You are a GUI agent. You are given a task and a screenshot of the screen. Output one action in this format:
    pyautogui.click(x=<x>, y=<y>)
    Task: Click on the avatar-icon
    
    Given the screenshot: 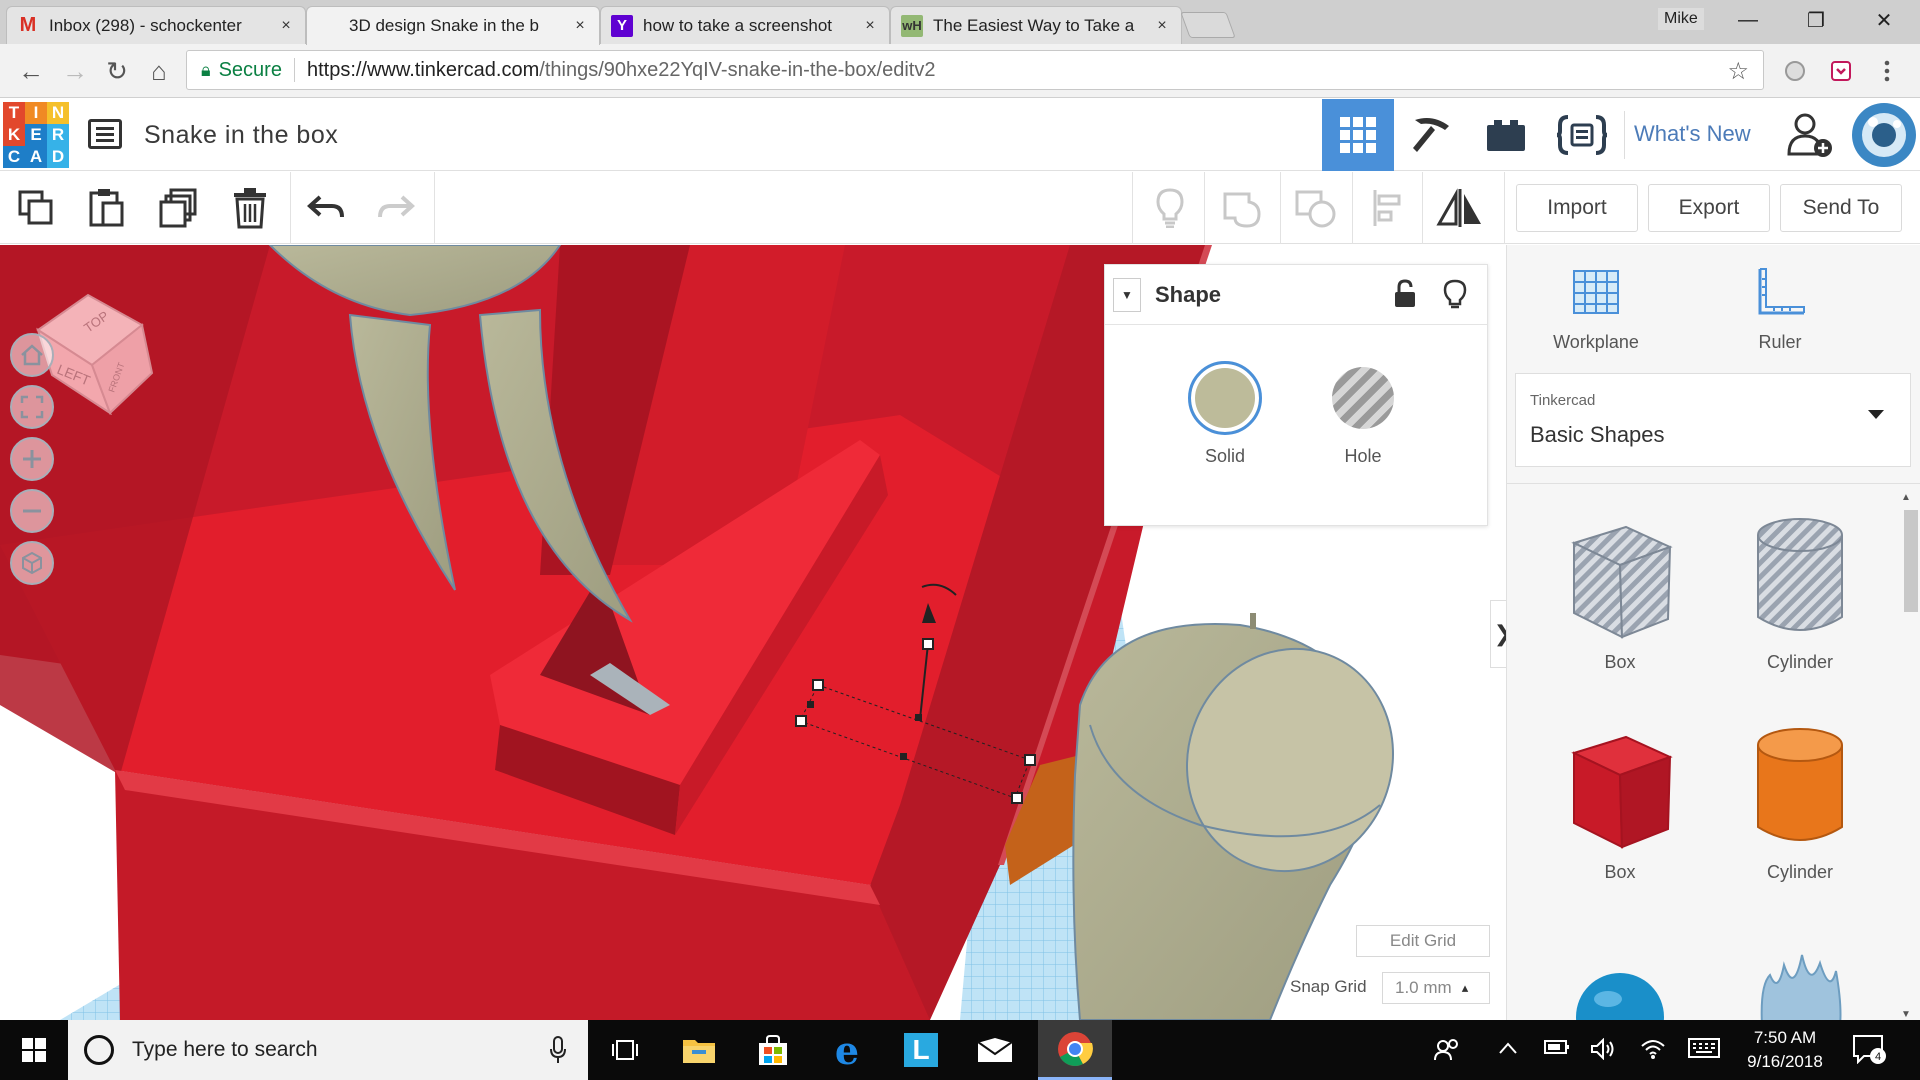 What is the action you would take?
    pyautogui.click(x=1884, y=135)
    